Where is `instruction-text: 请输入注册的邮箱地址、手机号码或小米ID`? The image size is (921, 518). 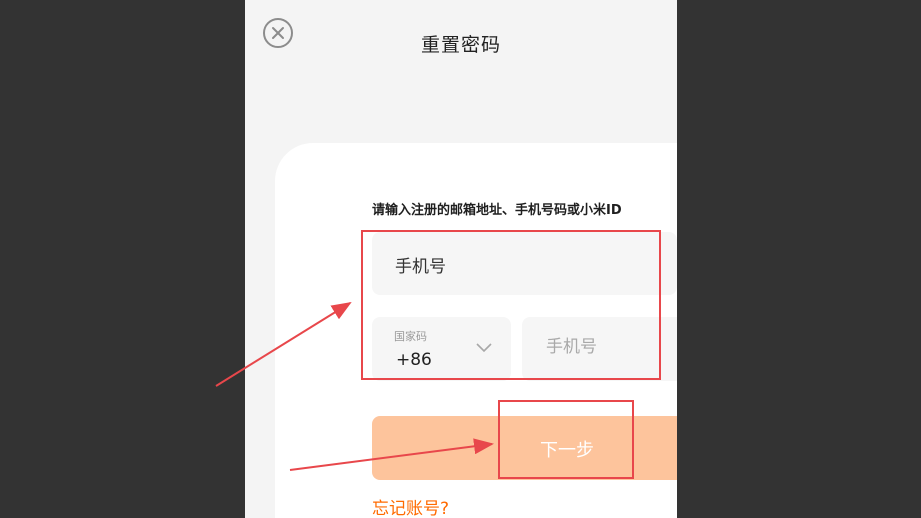 instruction-text: 请输入注册的邮箱地址、手机号码或小米ID is located at coordinates (497, 210).